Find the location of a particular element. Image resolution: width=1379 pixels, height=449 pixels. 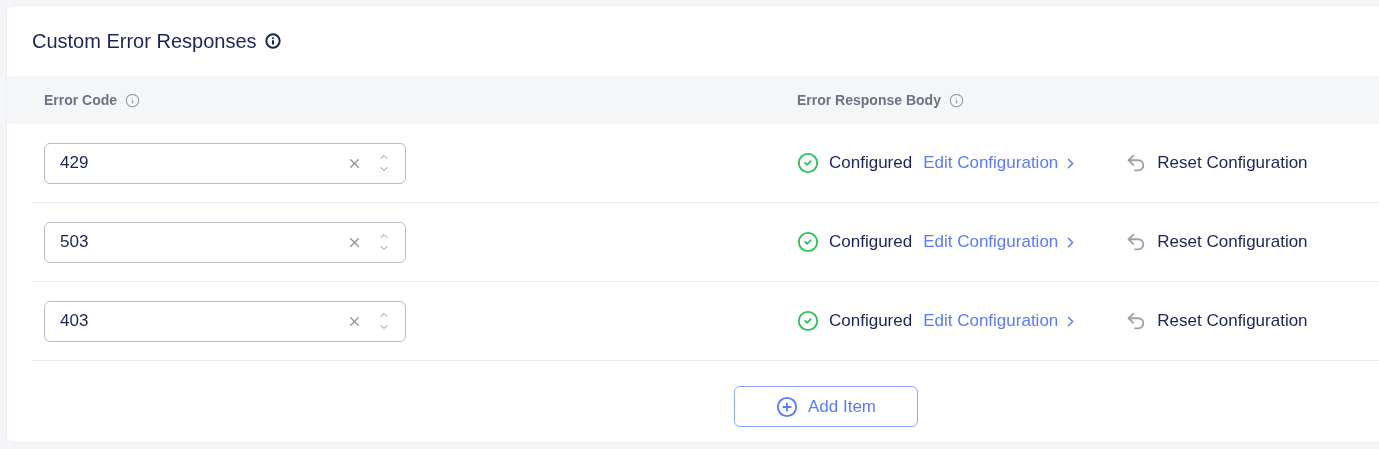

section-title: Custom Error Responses is located at coordinates (144, 41).